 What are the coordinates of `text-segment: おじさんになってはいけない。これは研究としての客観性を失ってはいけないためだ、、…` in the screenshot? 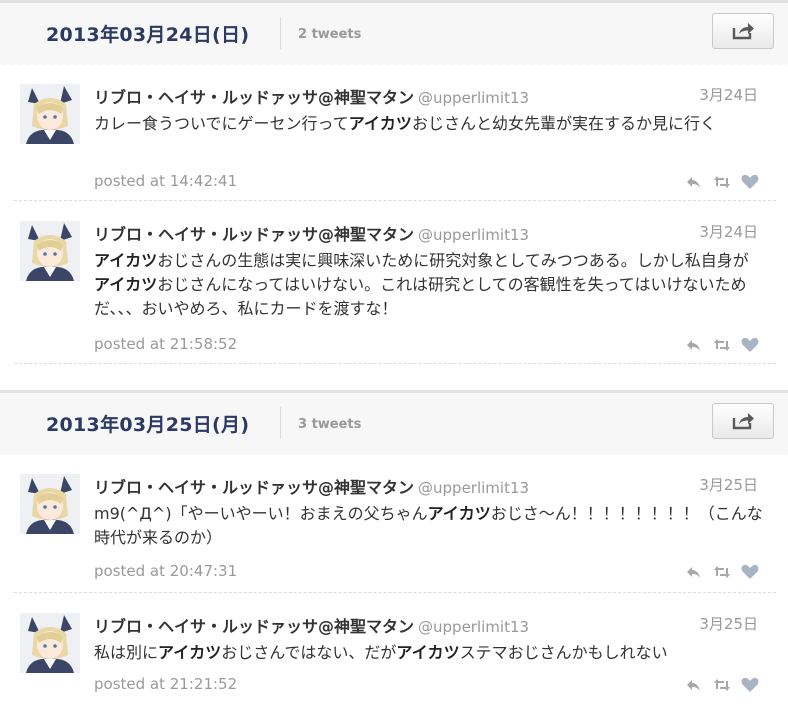 It's located at (420, 296).